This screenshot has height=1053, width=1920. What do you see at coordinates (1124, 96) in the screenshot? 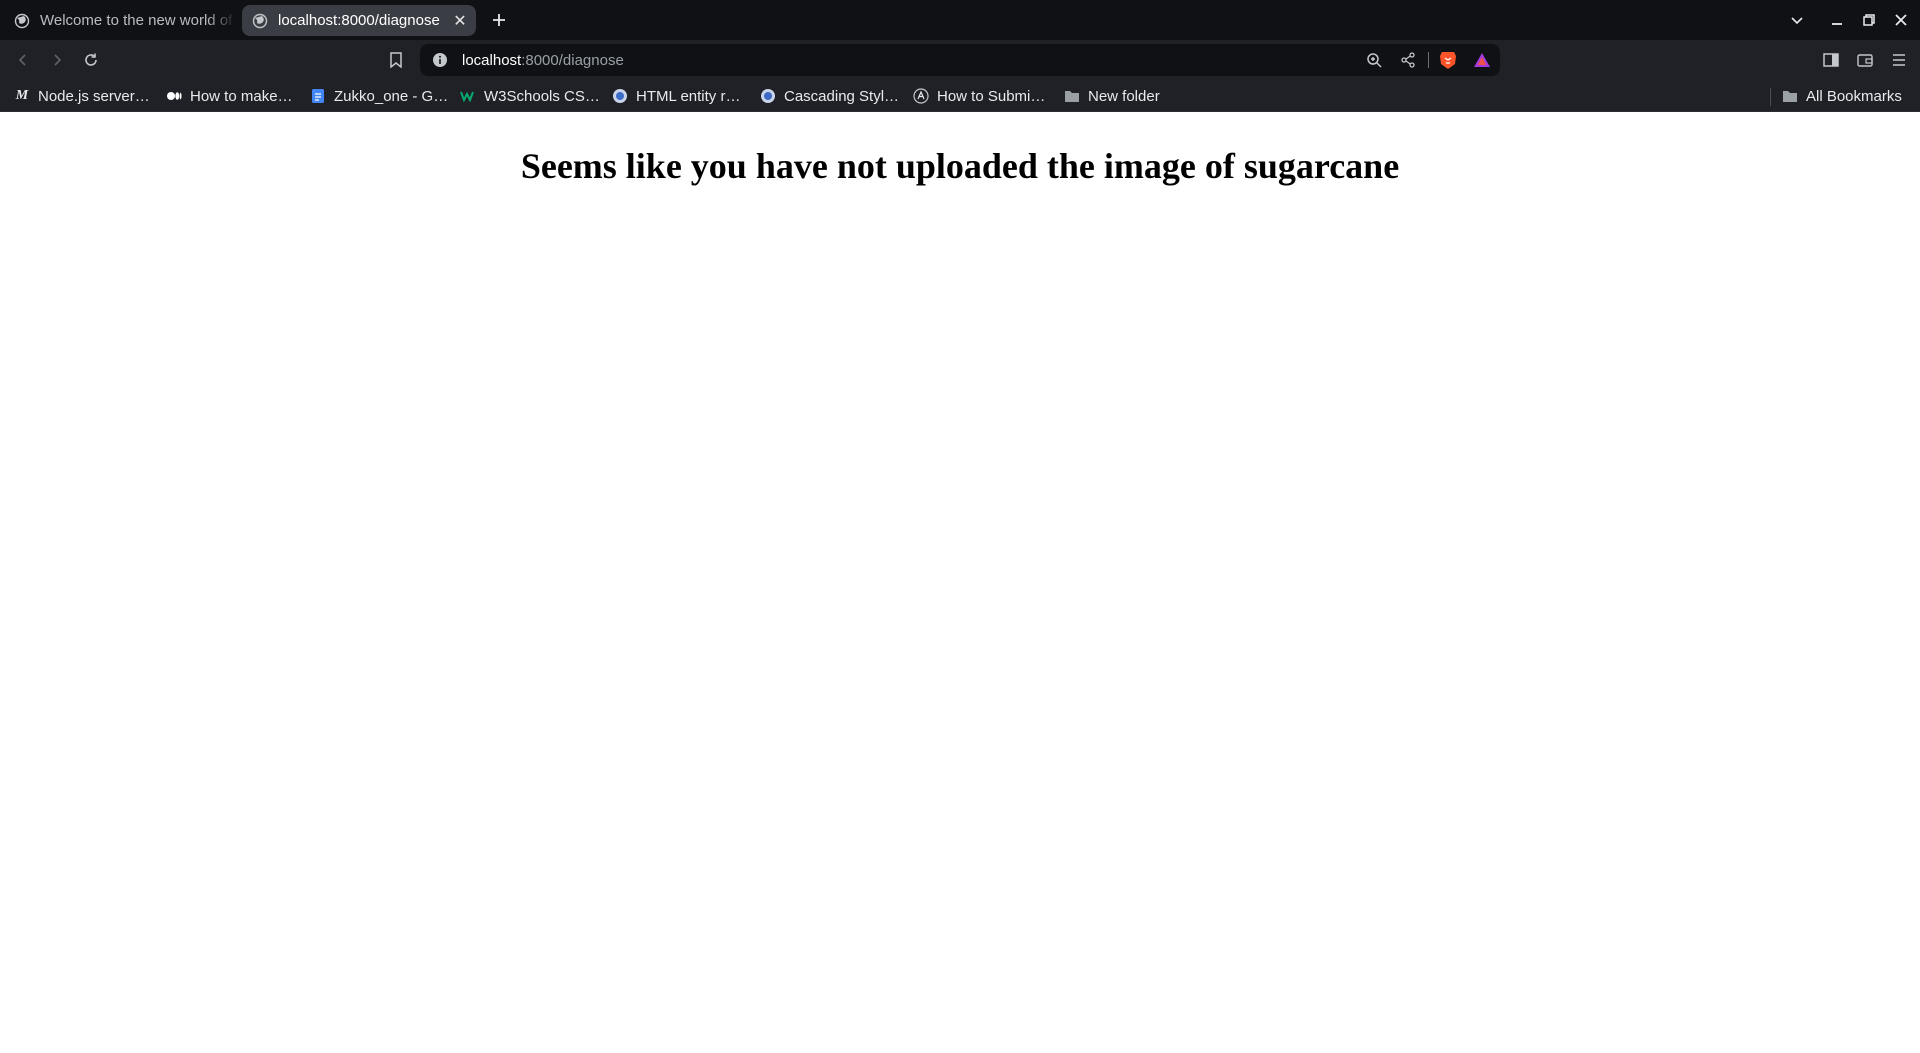
I see `bookmark-label: New folder` at bounding box center [1124, 96].